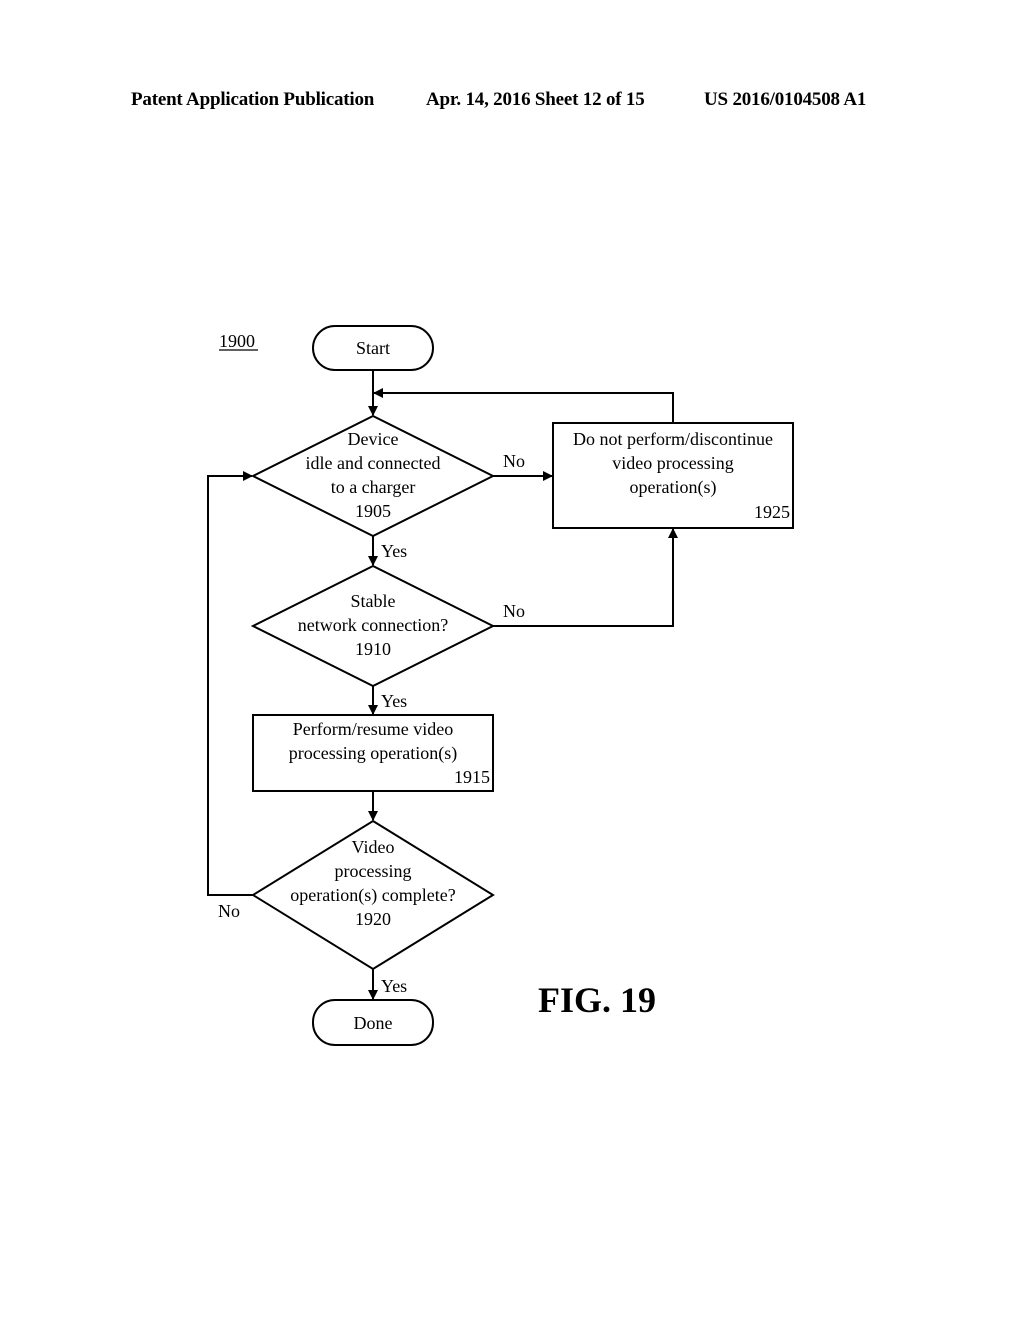 Image resolution: width=1024 pixels, height=1320 pixels. I want to click on decision-1920-line-3: operation(s) complete?, so click(372, 895).